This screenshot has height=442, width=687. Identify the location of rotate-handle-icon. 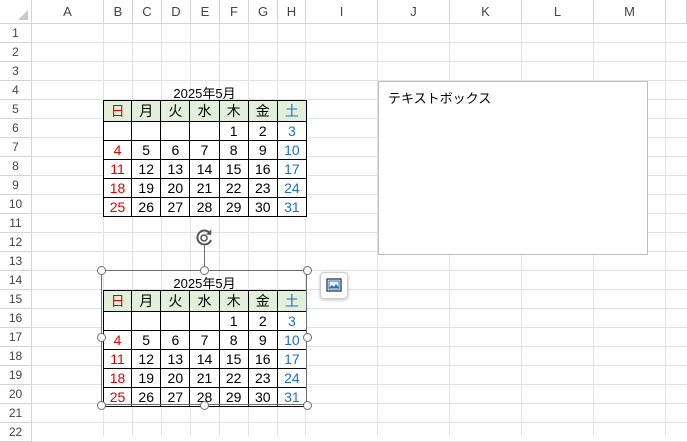
(205, 237).